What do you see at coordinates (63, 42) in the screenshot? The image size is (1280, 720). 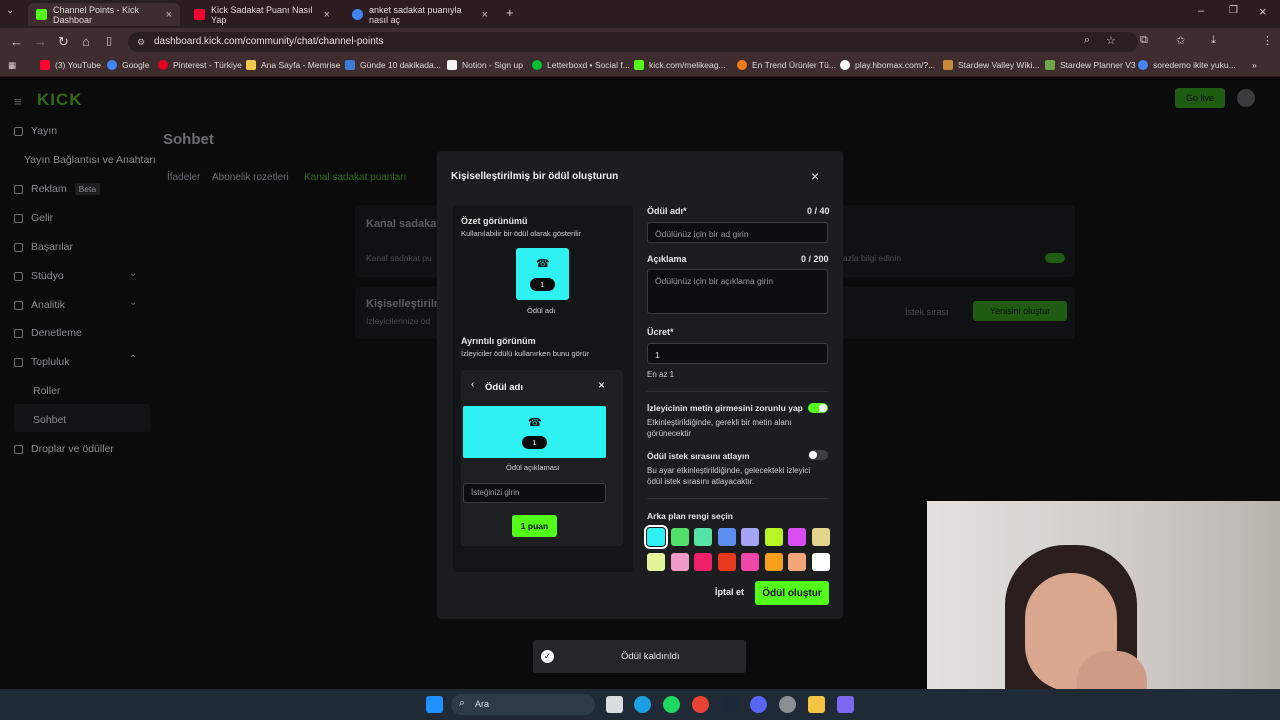 I see `reload-icon: ↻` at bounding box center [63, 42].